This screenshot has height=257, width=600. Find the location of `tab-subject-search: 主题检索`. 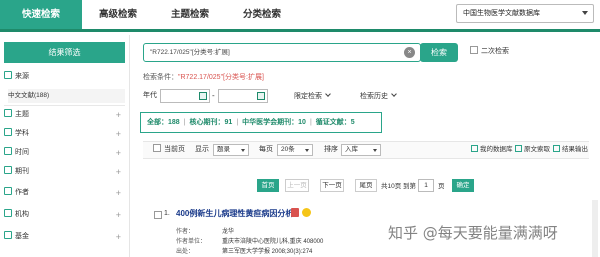

tab-subject-search: 主题检索 is located at coordinates (190, 14).